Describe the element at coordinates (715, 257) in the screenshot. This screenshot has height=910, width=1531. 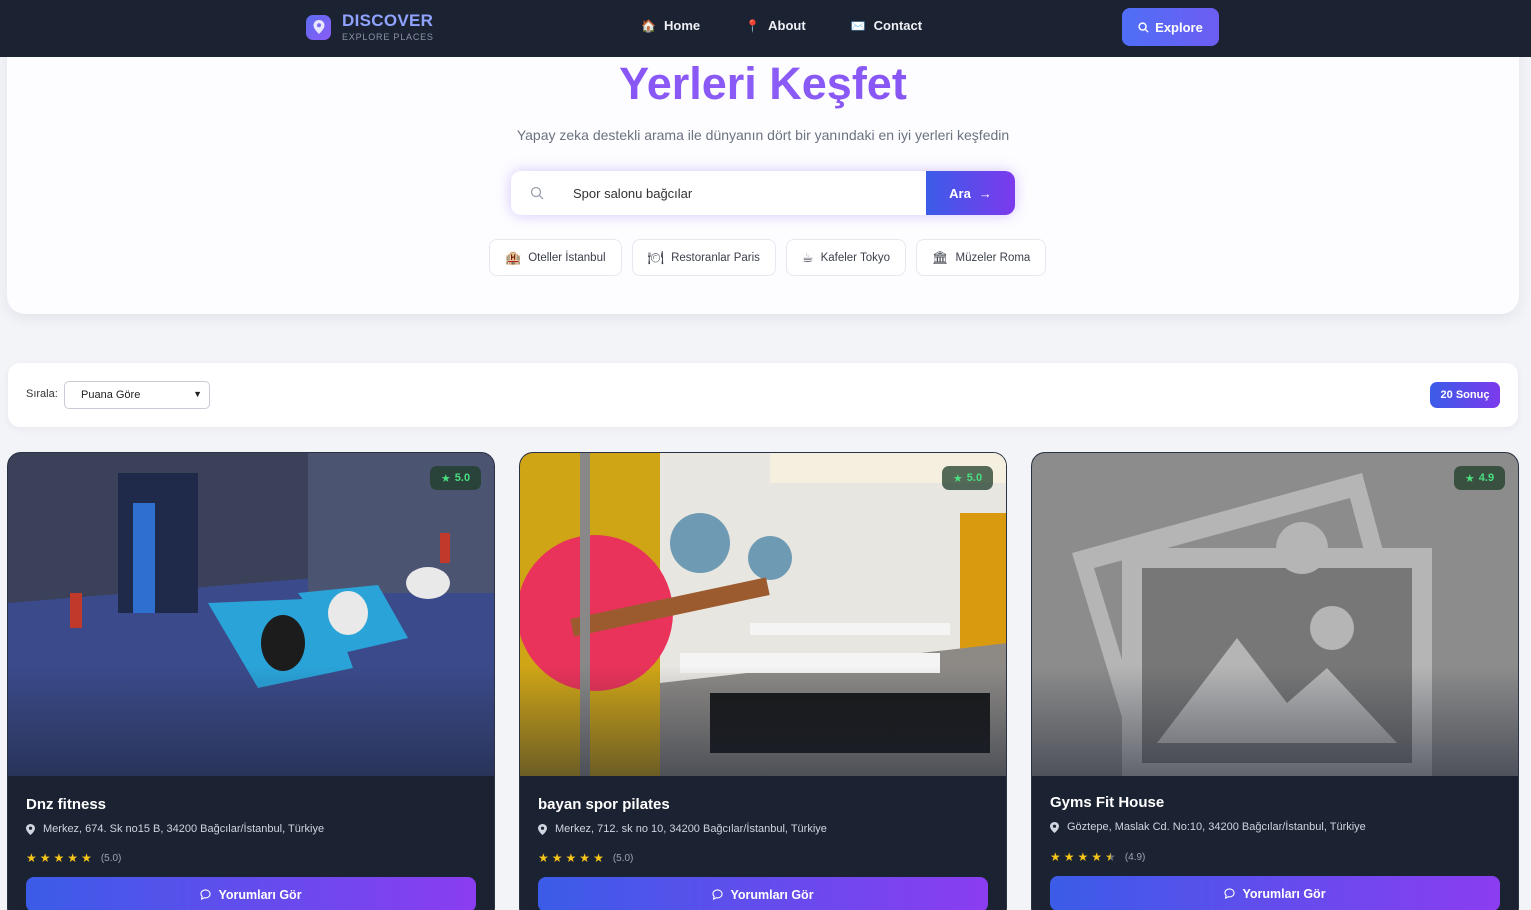
I see `chip-label: Restoranlar Paris` at that location.